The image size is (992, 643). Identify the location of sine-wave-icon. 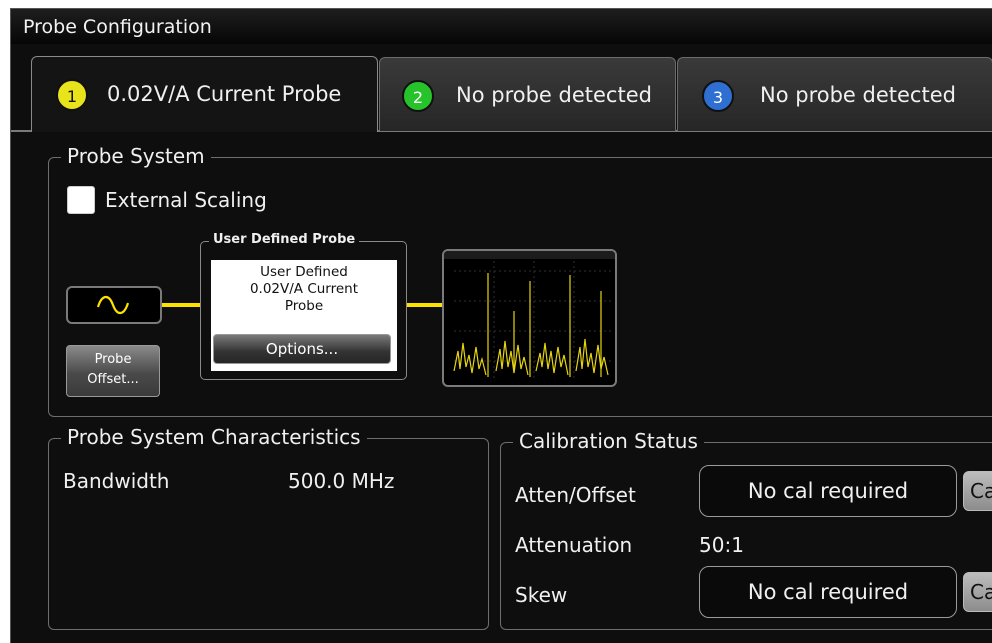
(113, 305).